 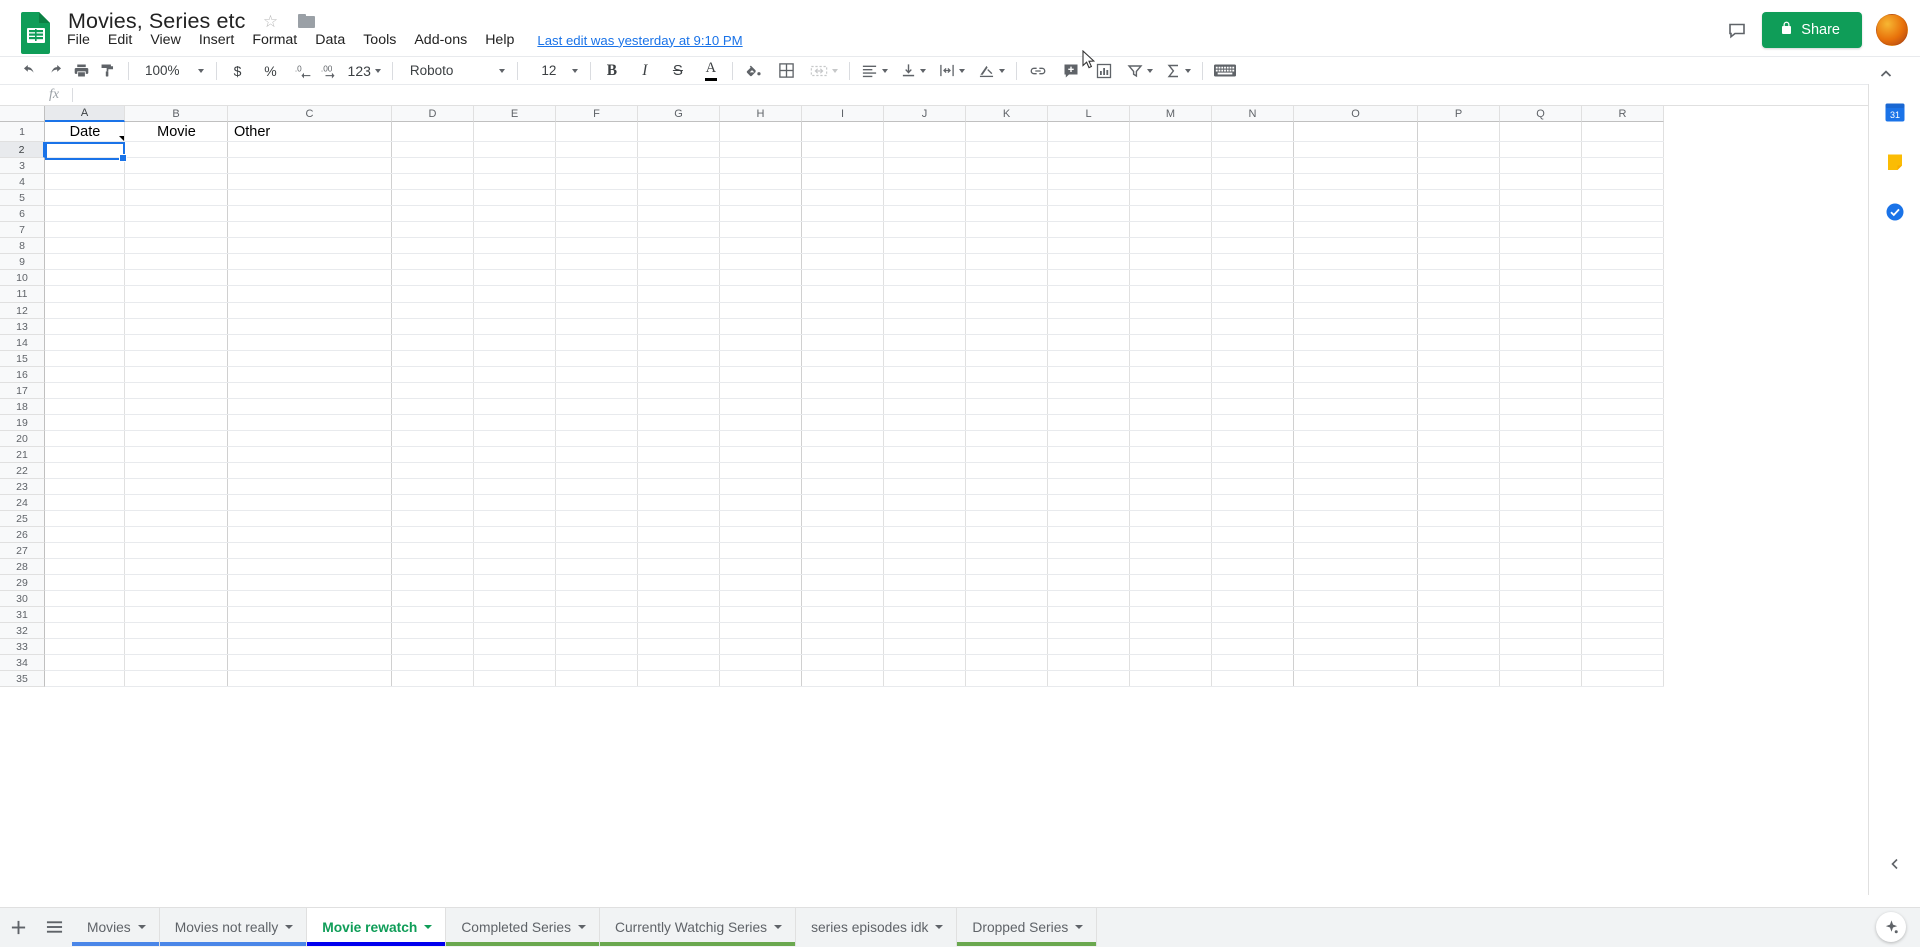 What do you see at coordinates (22, 631) in the screenshot?
I see `row-header-32: 32` at bounding box center [22, 631].